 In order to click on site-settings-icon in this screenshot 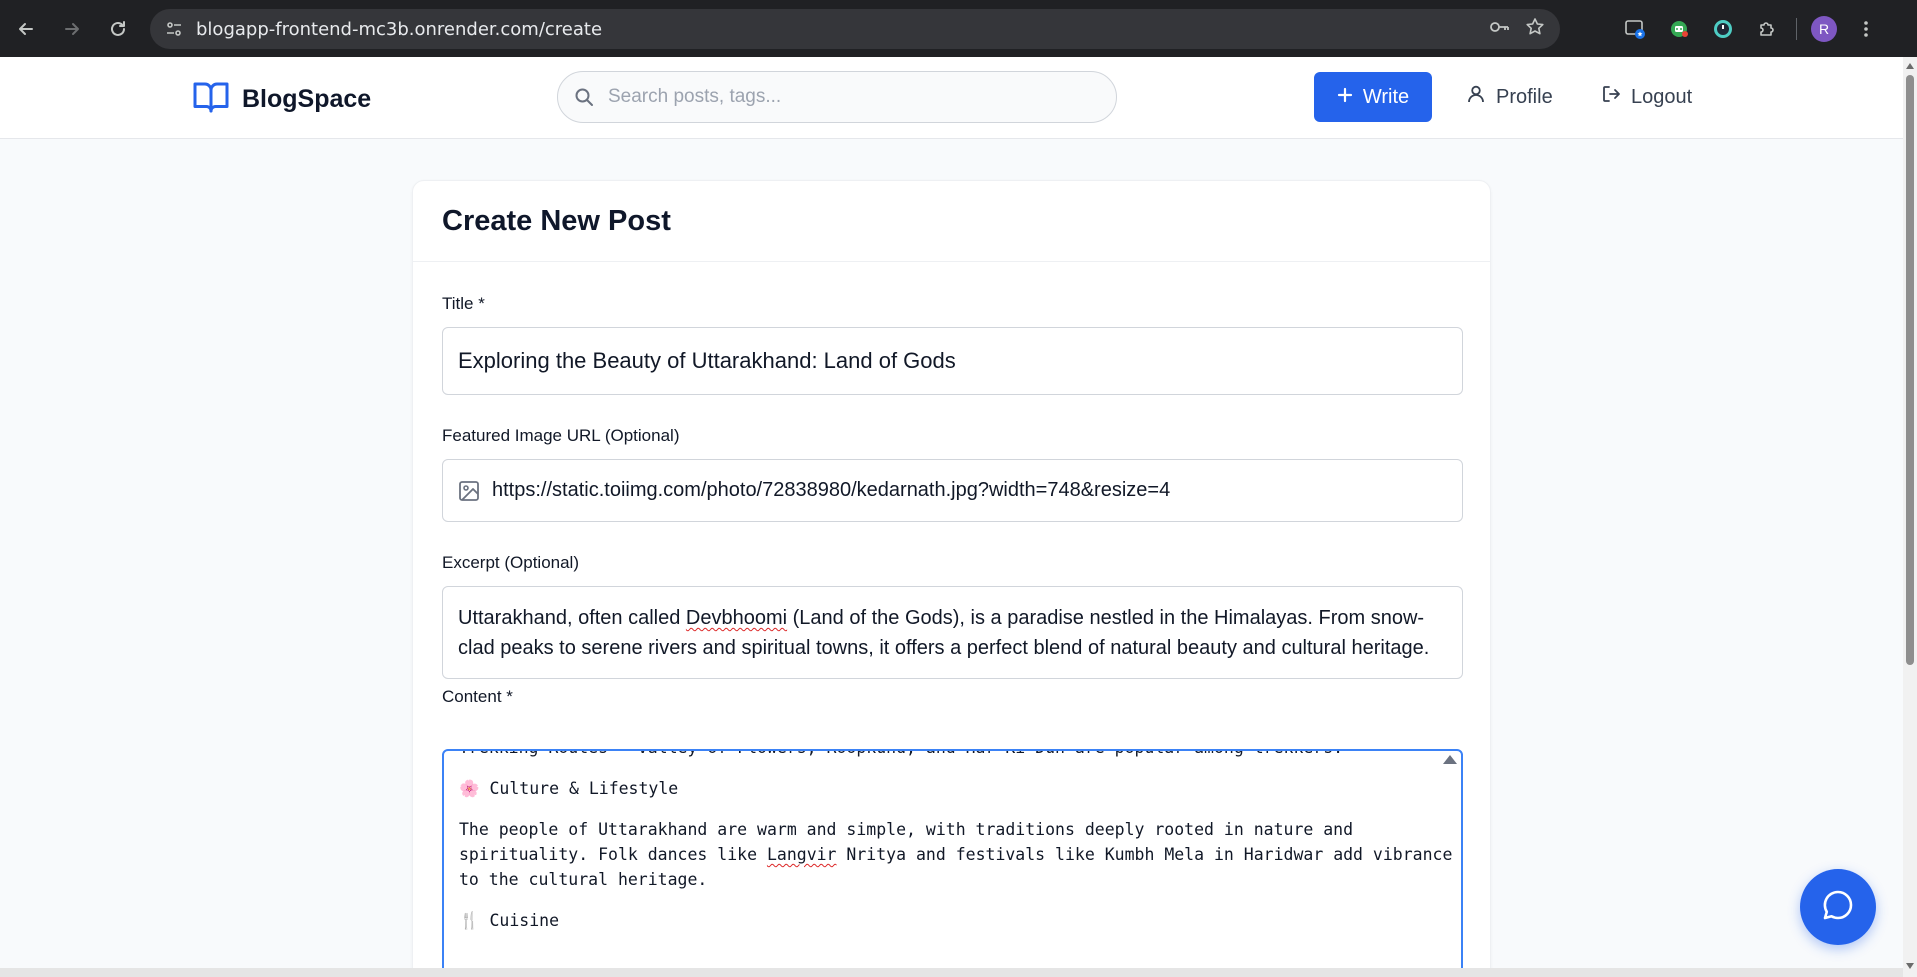, I will do `click(174, 29)`.